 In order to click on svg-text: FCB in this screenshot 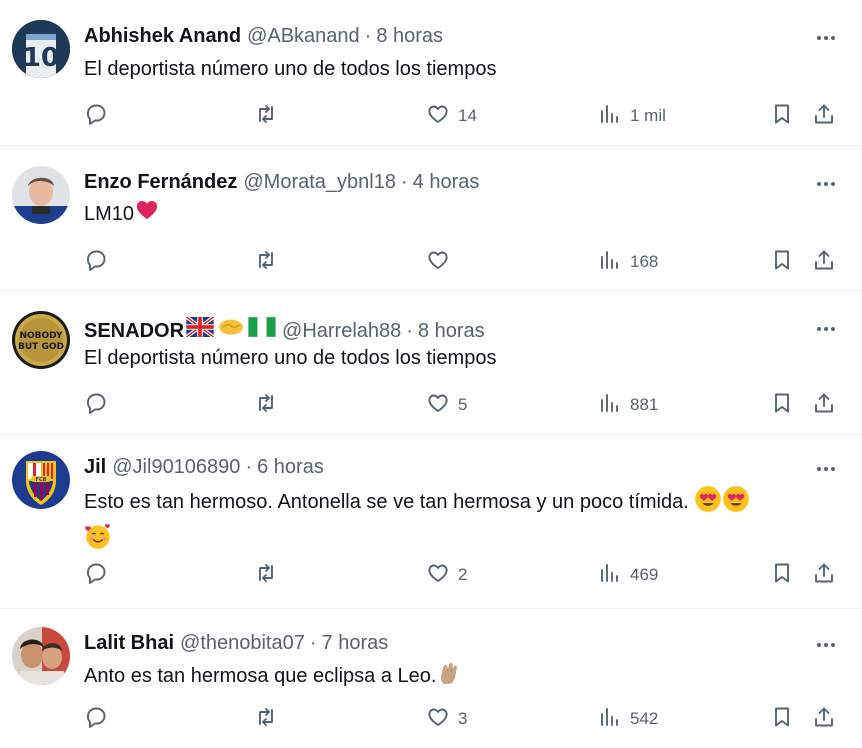, I will do `click(41, 480)`.